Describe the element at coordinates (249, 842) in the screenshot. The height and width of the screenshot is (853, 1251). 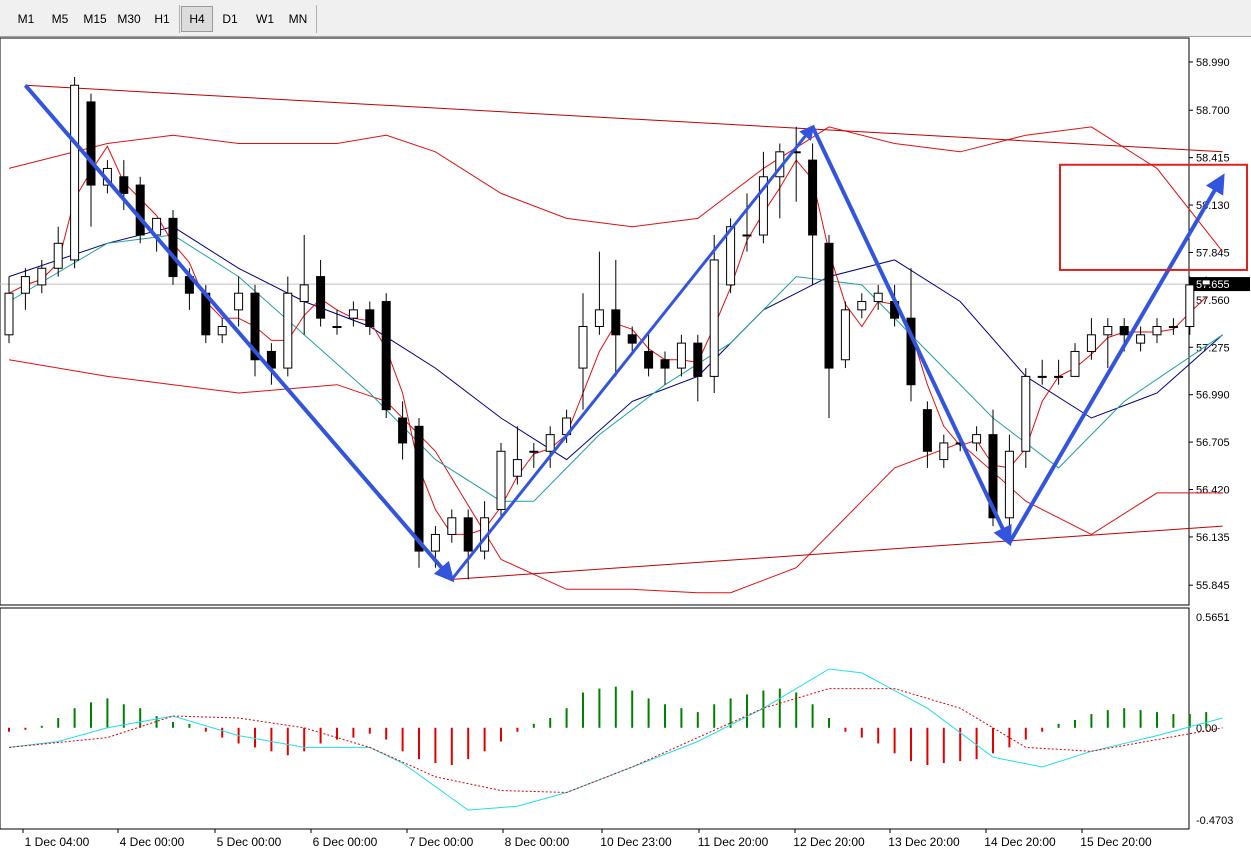
I see `time-axis-label: 5 Dec 00:00` at that location.